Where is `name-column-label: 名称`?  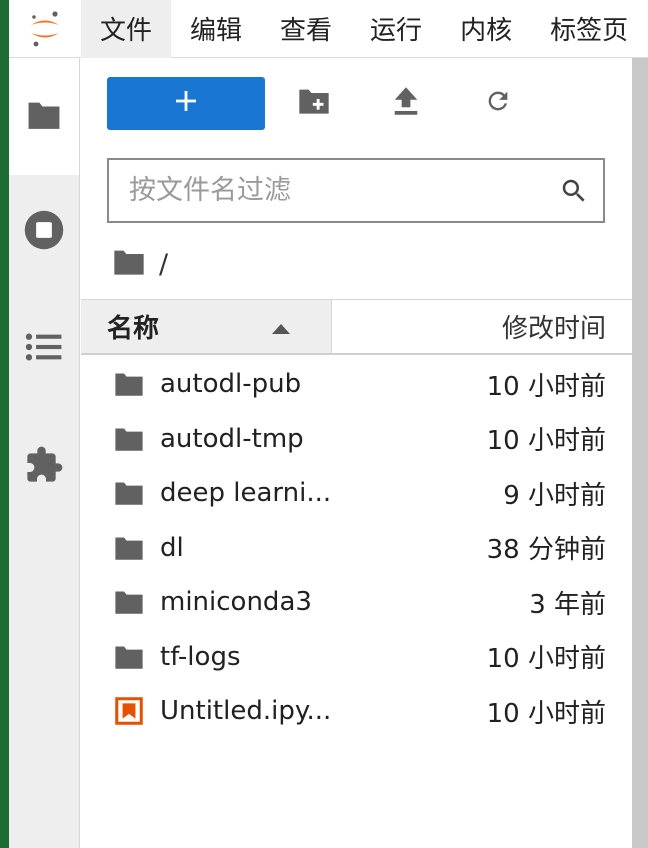
name-column-label: 名称 is located at coordinates (133, 329).